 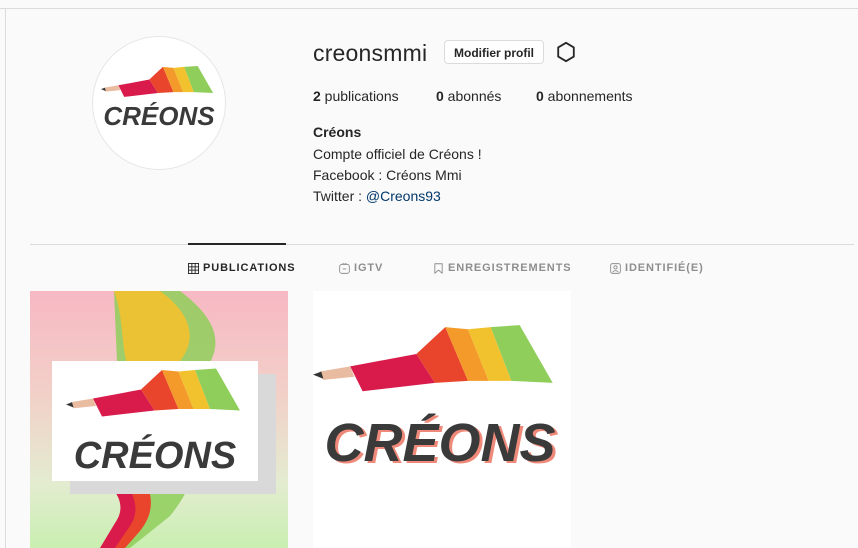 I want to click on creons-logo-icon: CRÉONS, so click(x=158, y=98).